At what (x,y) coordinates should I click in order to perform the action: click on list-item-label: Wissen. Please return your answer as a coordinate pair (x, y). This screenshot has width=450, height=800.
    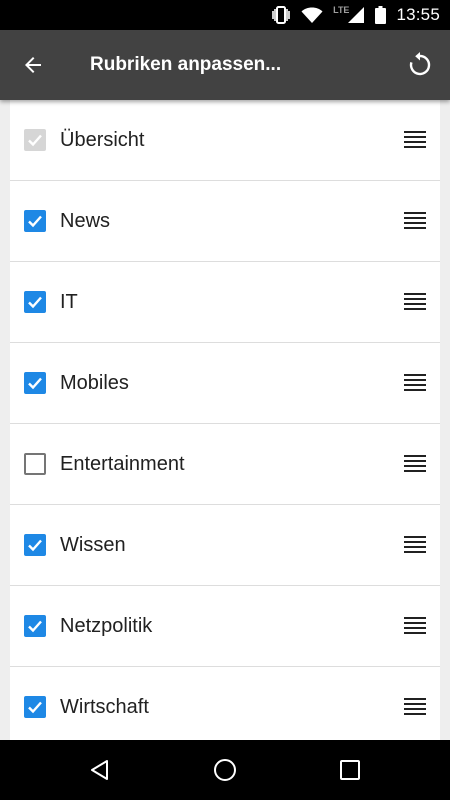
    Looking at the image, I should click on (93, 545).